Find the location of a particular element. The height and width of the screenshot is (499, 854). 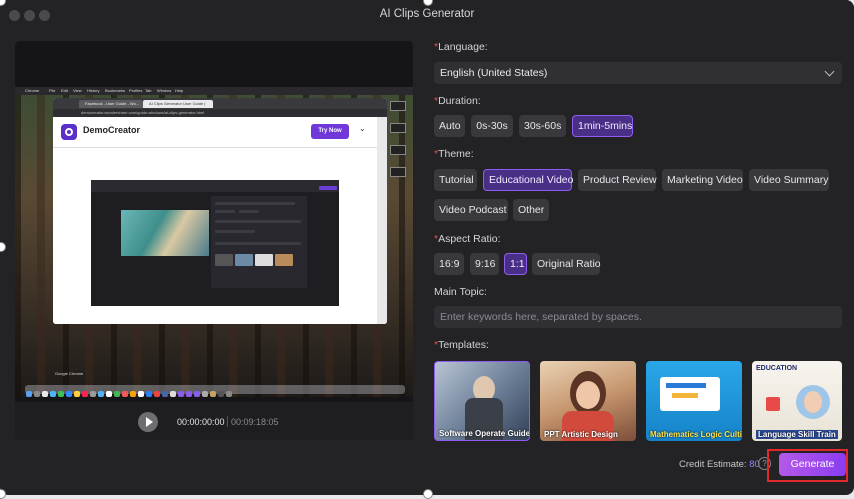

aspect-option-1-1: 1:1 is located at coordinates (515, 264).